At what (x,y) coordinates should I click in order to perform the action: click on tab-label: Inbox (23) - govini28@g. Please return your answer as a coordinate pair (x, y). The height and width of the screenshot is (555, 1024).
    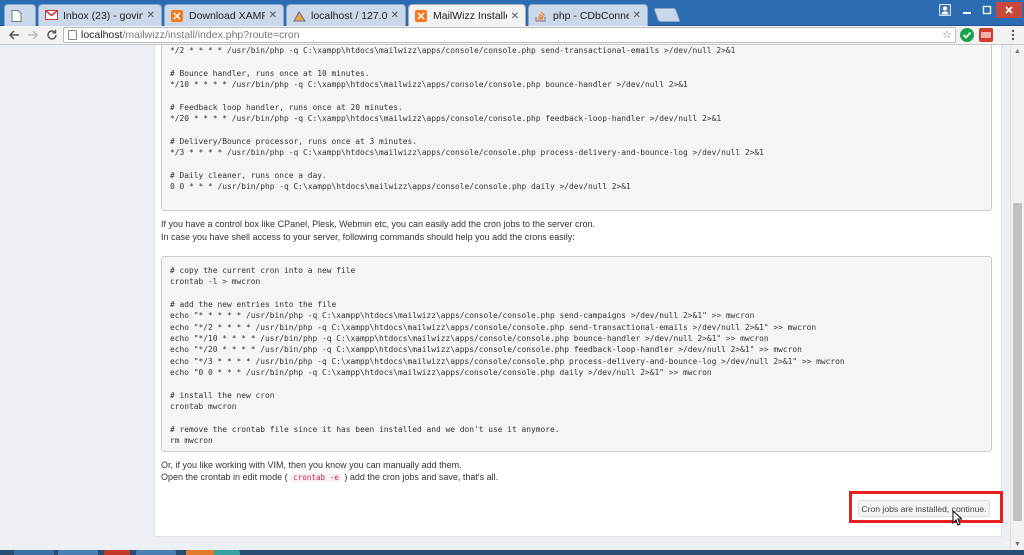
    Looking at the image, I should click on (103, 15).